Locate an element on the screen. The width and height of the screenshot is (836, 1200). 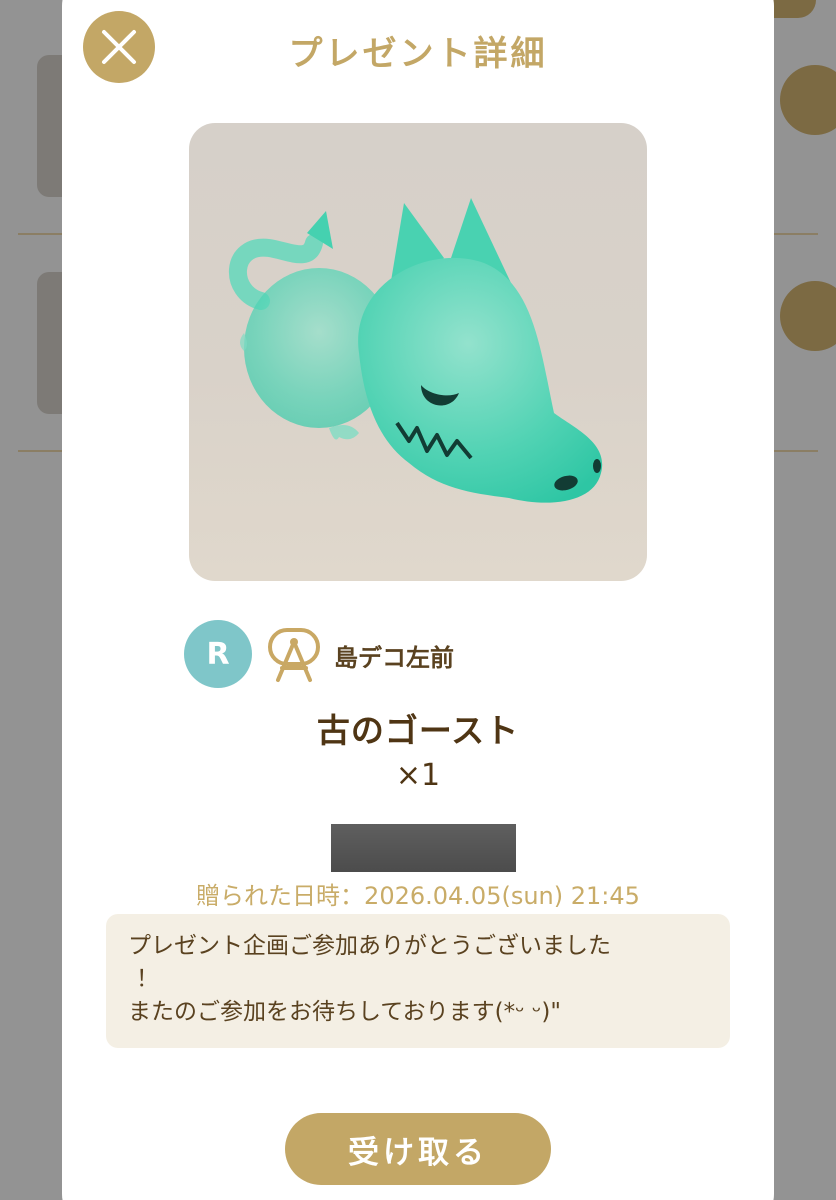
message-line: ！ is located at coordinates (147, 979).